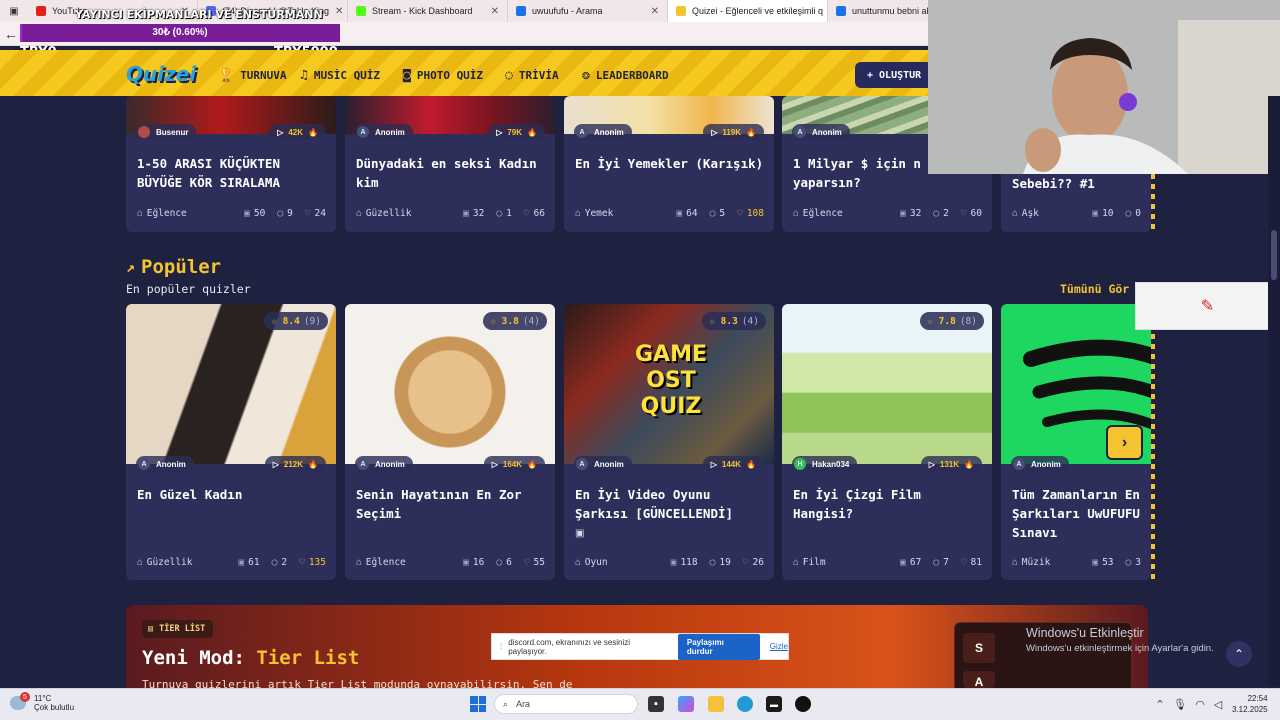 The width and height of the screenshot is (1280, 720). I want to click on copilot-icon, so click(686, 704).